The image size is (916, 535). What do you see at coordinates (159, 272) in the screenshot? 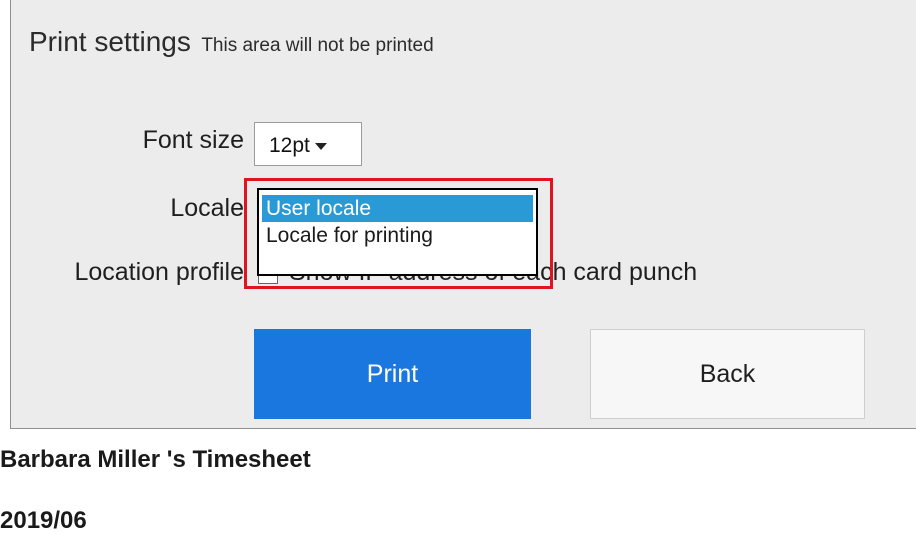
I see `location-profile-label: Location profile` at bounding box center [159, 272].